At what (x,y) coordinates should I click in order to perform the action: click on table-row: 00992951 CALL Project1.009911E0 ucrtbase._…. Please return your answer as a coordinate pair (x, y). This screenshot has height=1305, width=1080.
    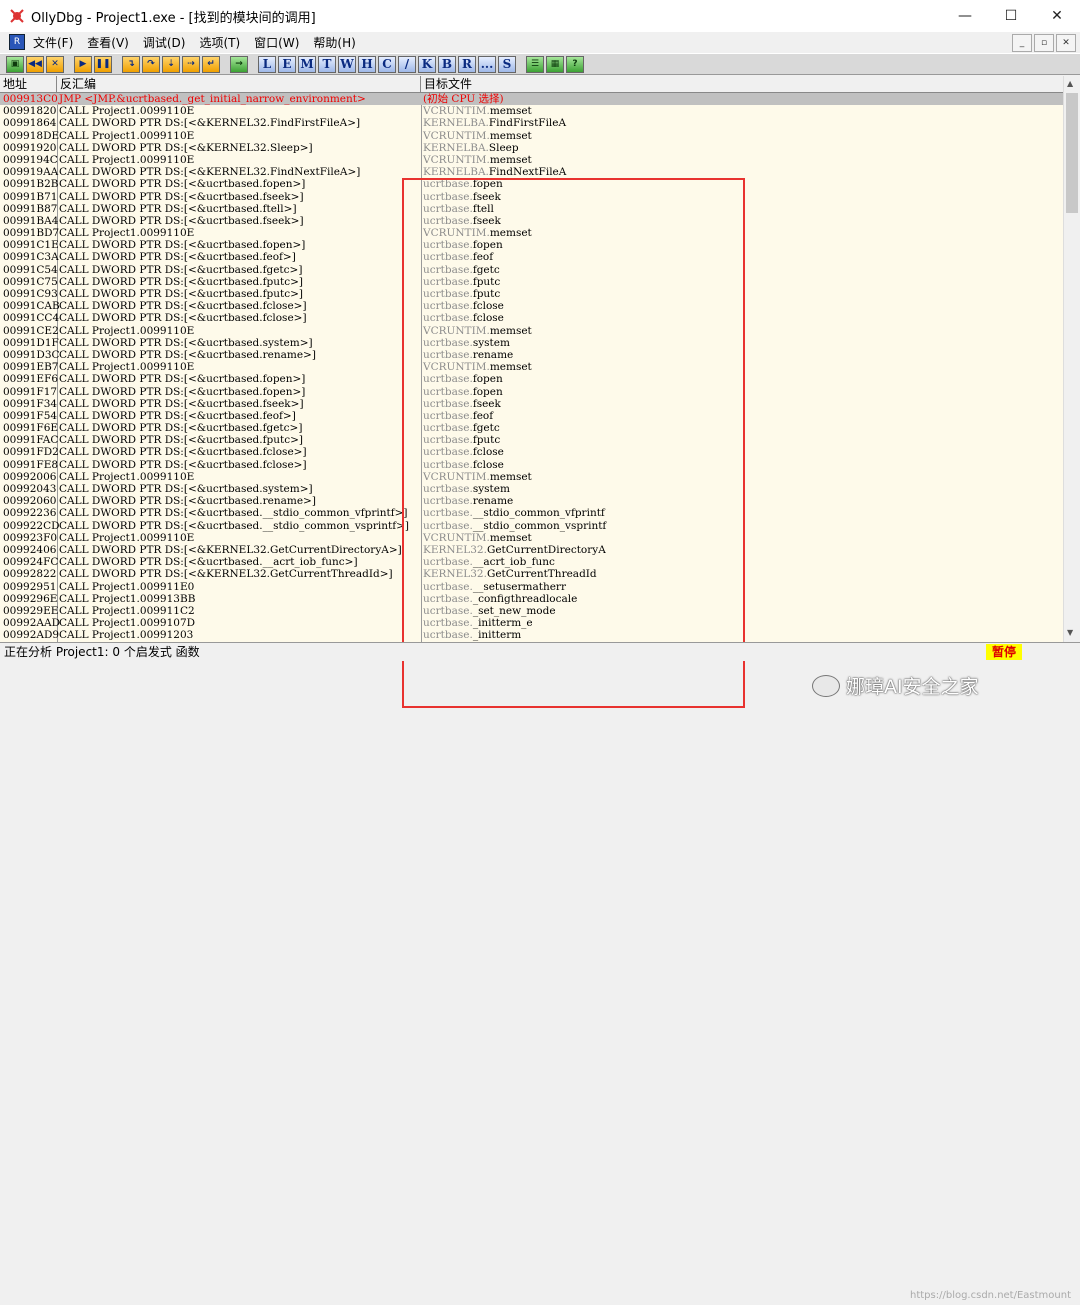
    Looking at the image, I should click on (531, 587).